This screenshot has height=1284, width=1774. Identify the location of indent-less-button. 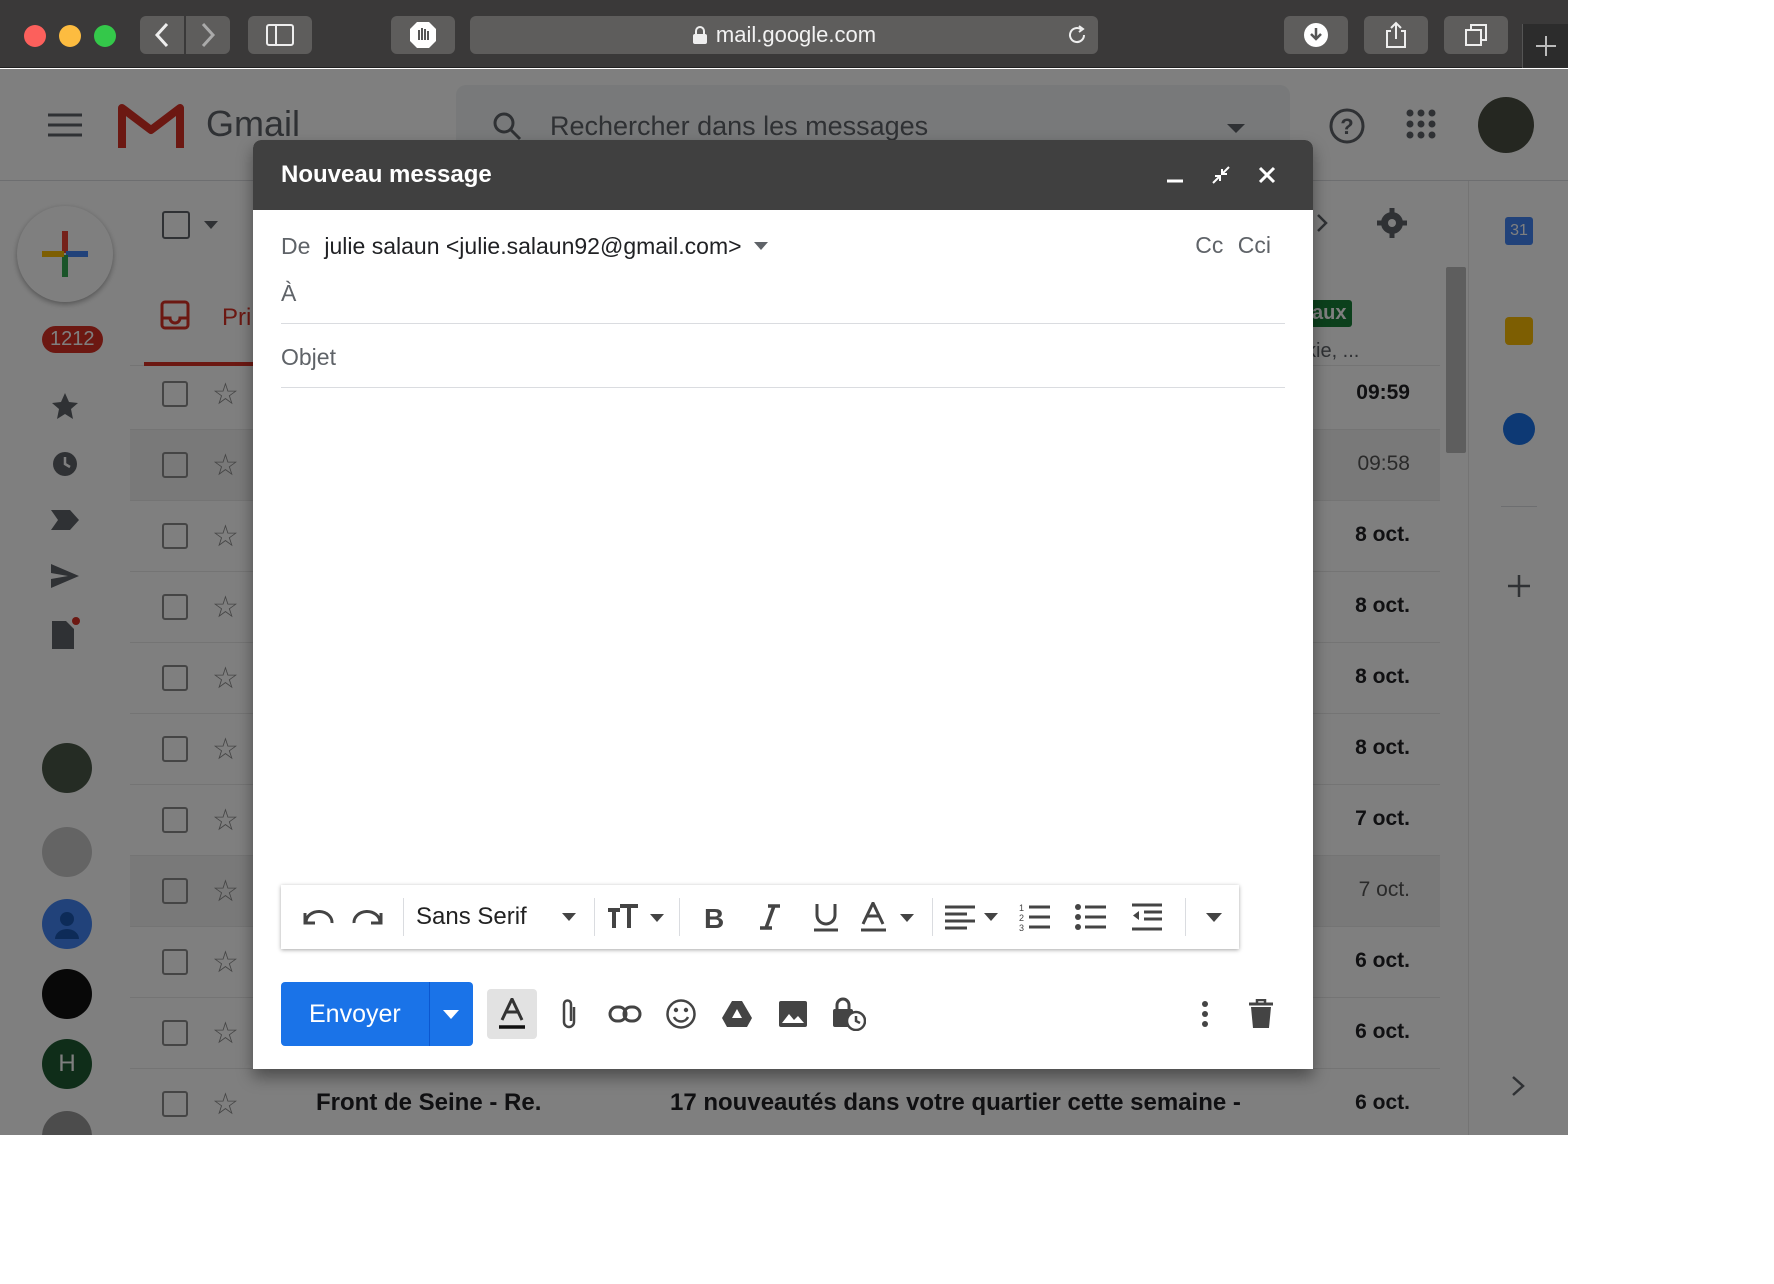
(1147, 917).